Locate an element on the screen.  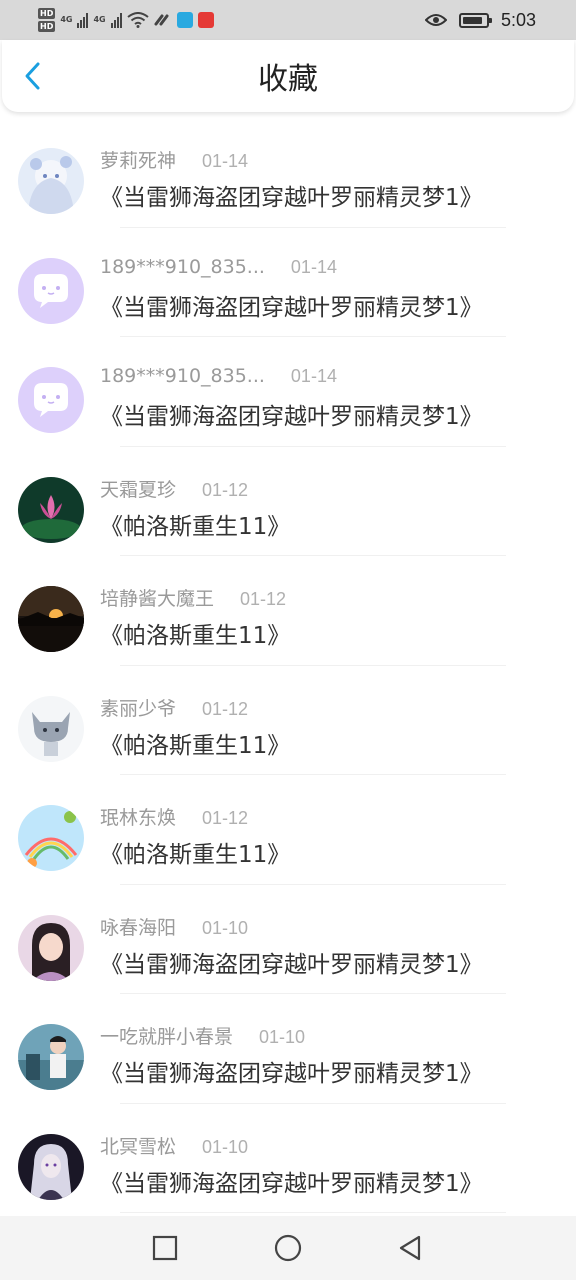
username: 北冥雪松 is located at coordinates (138, 1145).